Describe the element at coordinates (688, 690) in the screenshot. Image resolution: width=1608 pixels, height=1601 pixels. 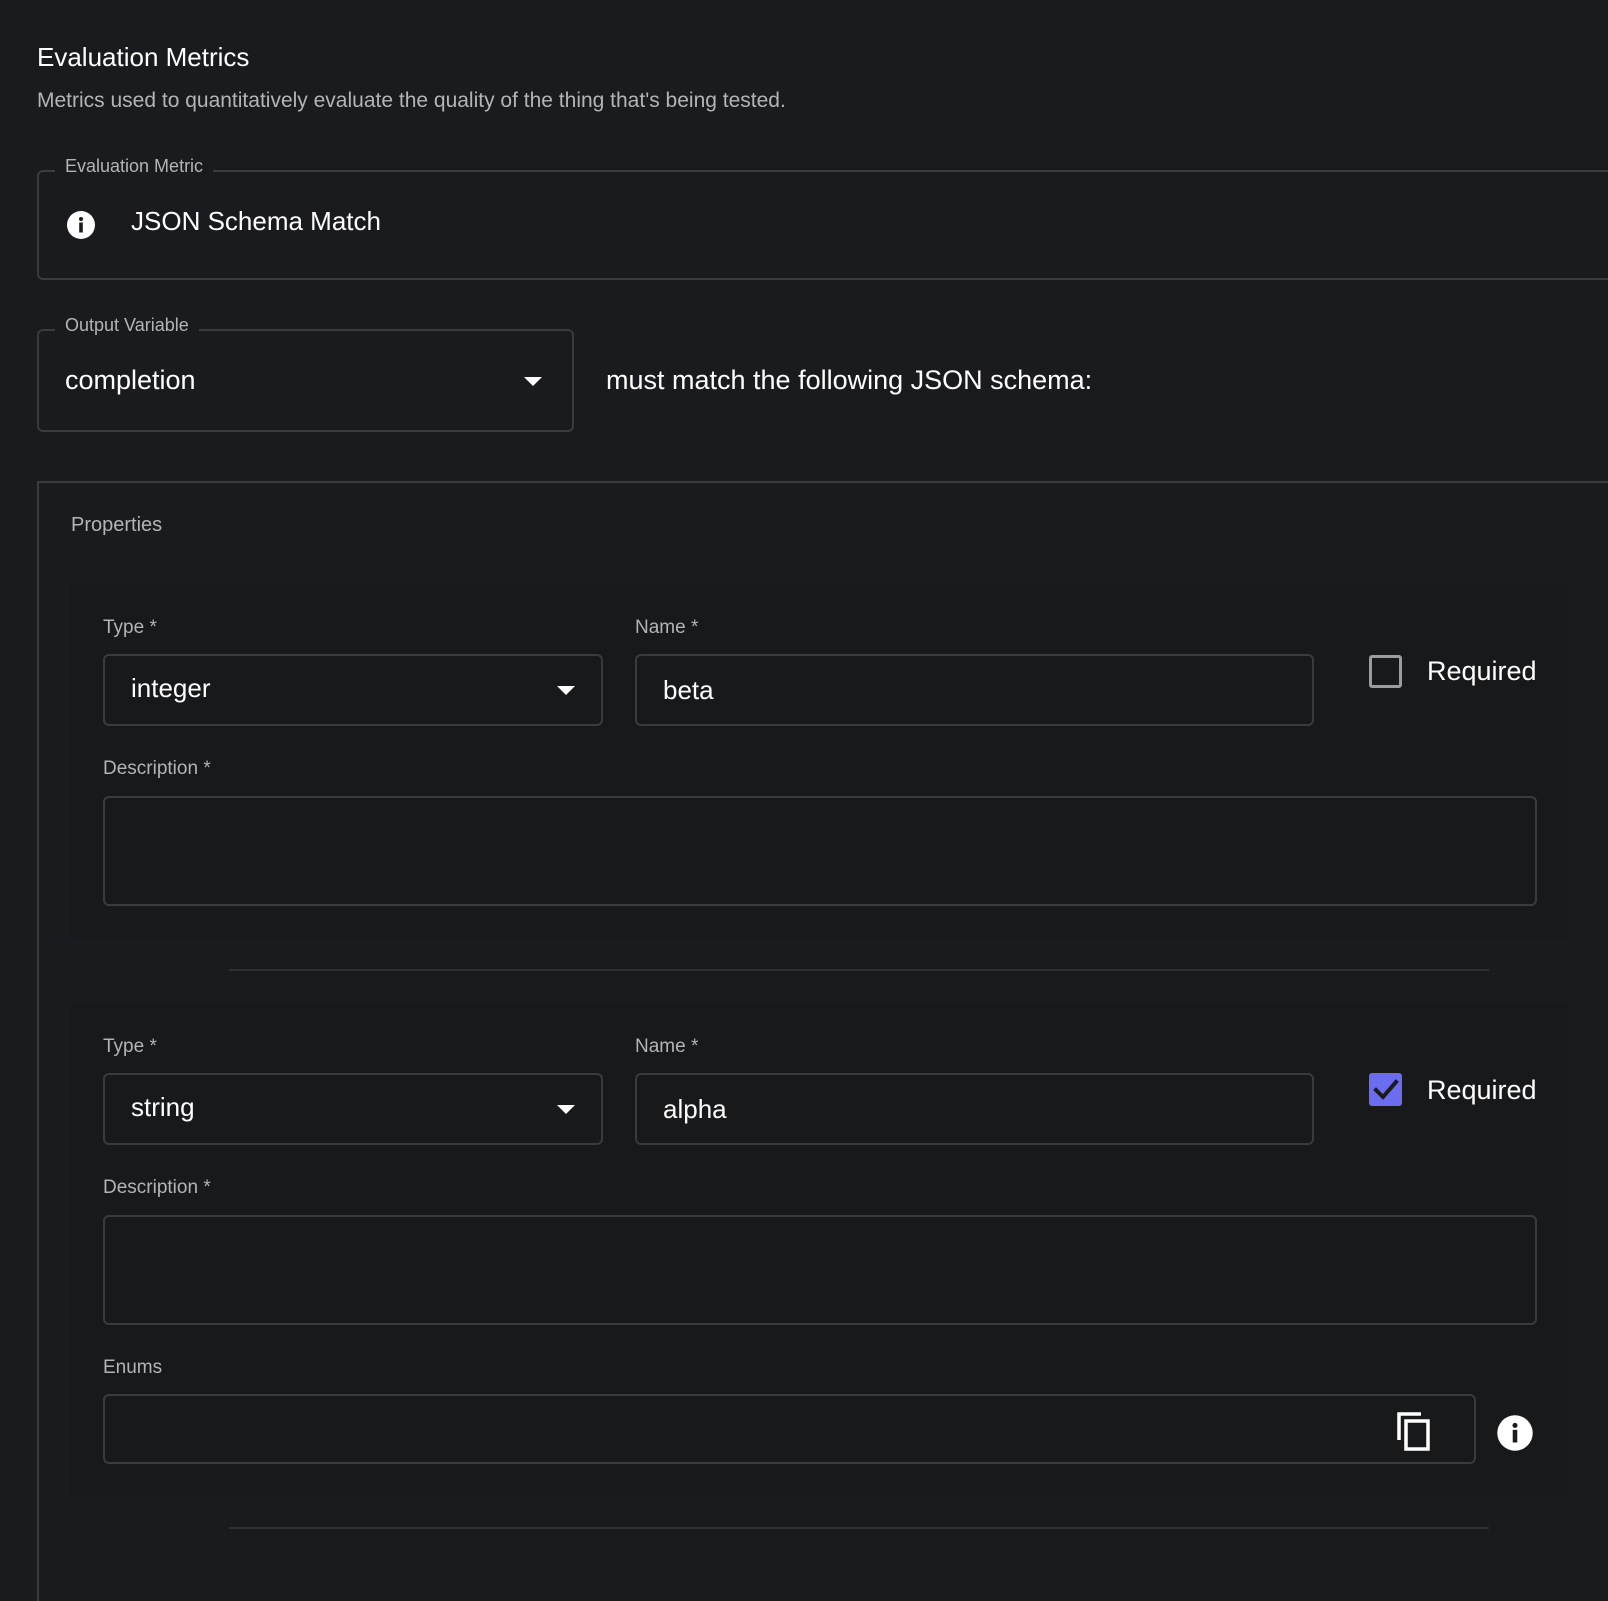
I see `name-value: beta` at that location.